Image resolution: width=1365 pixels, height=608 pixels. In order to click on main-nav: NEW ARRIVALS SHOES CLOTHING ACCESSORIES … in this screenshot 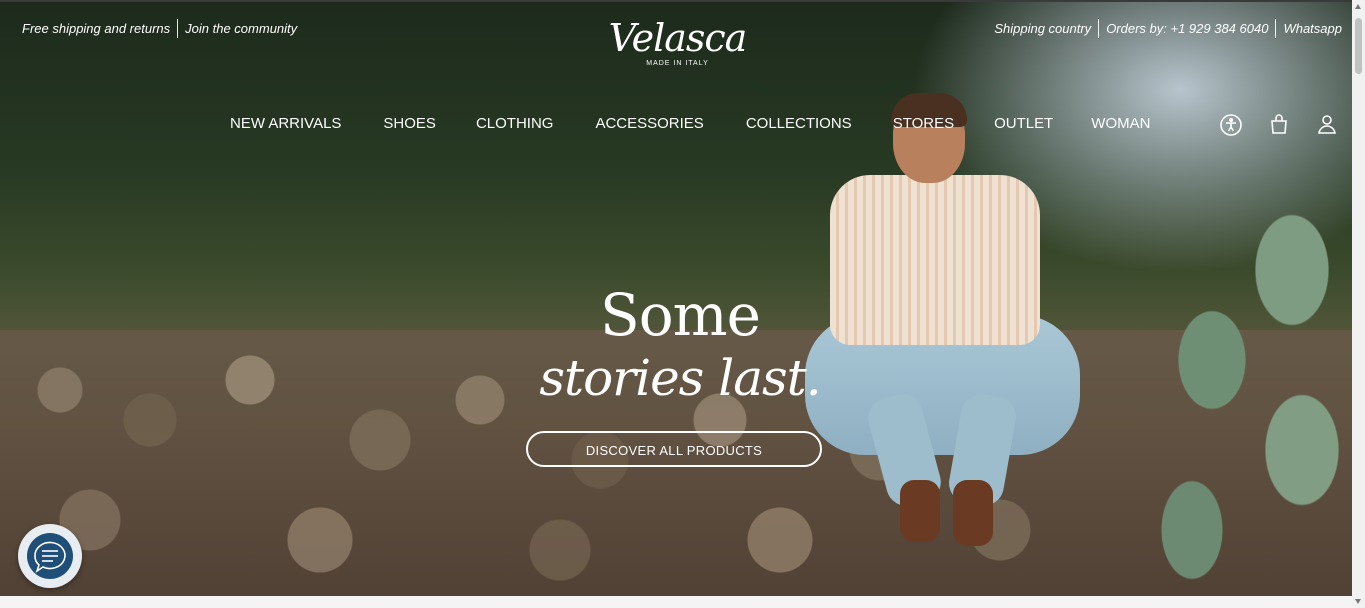, I will do `click(690, 123)`.